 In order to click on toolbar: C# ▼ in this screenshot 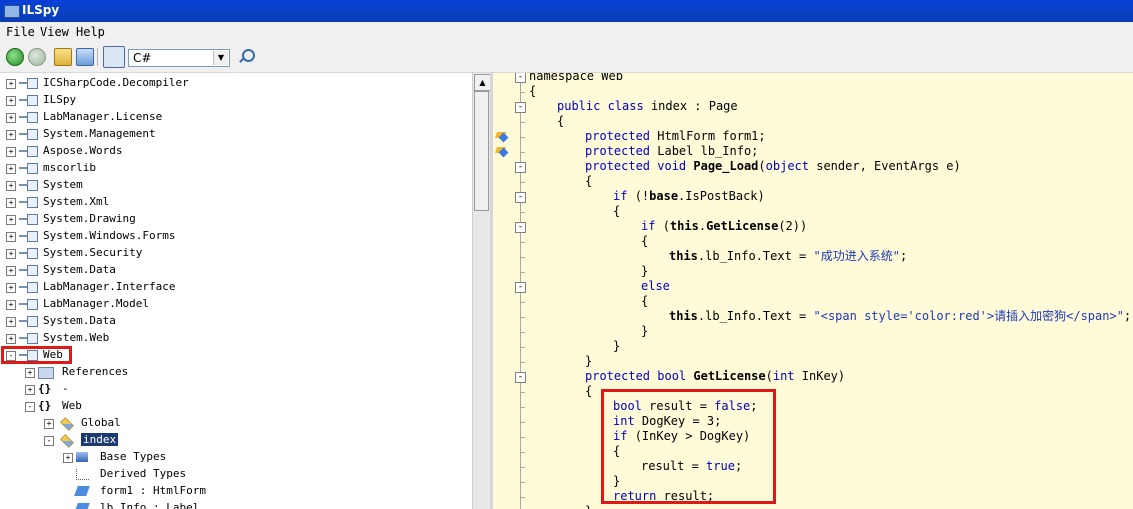, I will do `click(566, 57)`.